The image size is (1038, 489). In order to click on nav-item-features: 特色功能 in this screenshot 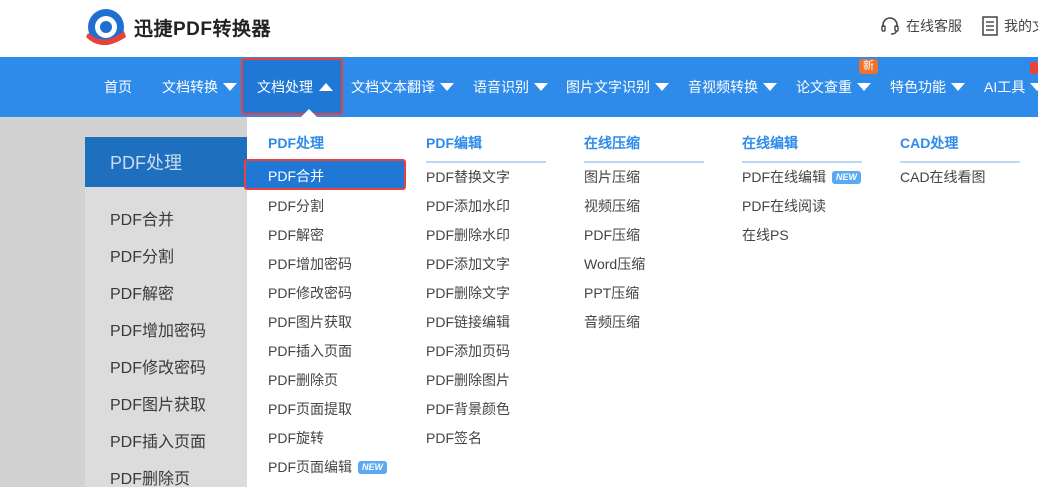, I will do `click(927, 87)`.